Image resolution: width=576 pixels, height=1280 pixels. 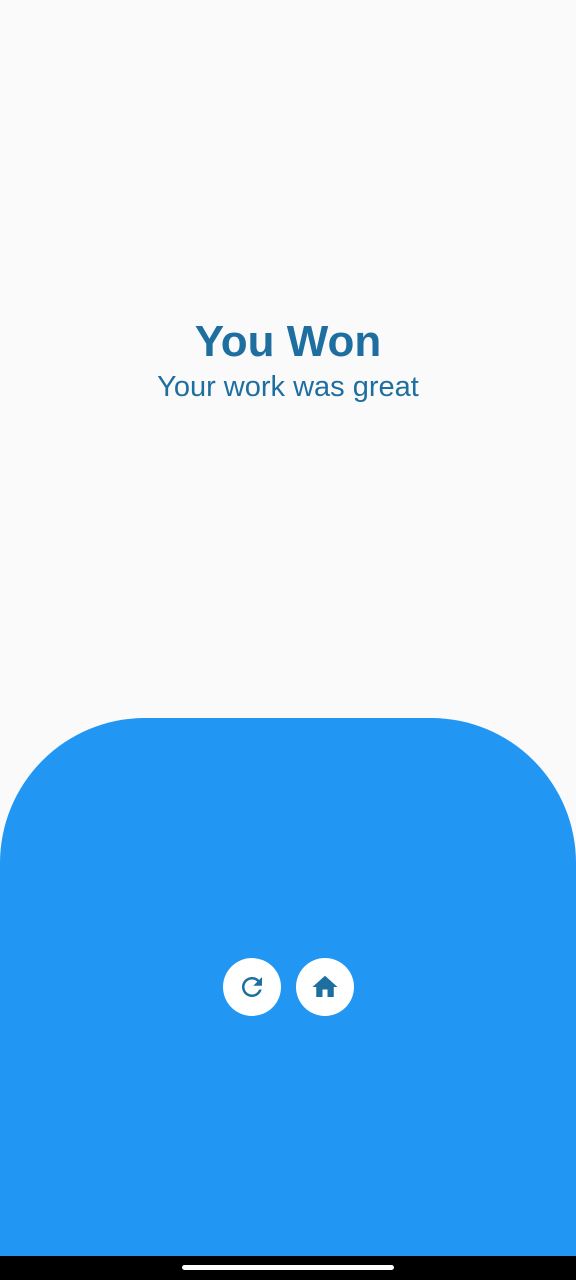 I want to click on refresh-icon, so click(x=251, y=987).